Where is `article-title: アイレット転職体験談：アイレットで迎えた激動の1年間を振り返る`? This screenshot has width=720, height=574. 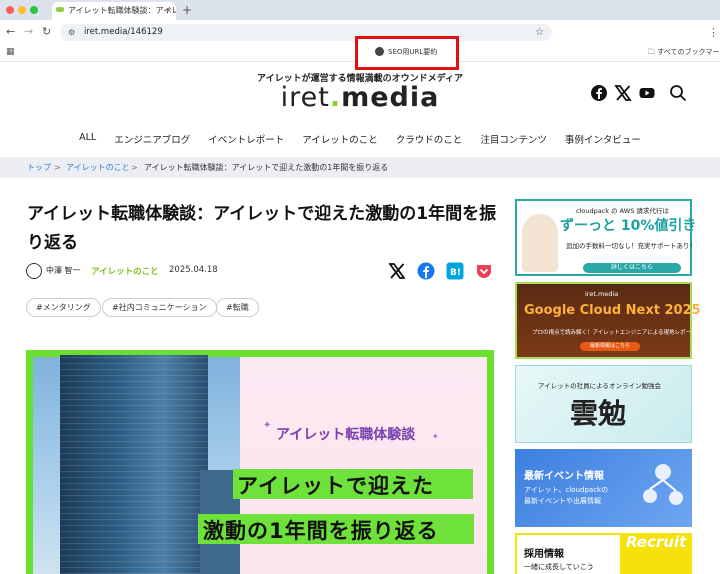 article-title: アイレット転職体験談：アイレットで迎えた激動の1年間を振り返る is located at coordinates (262, 228).